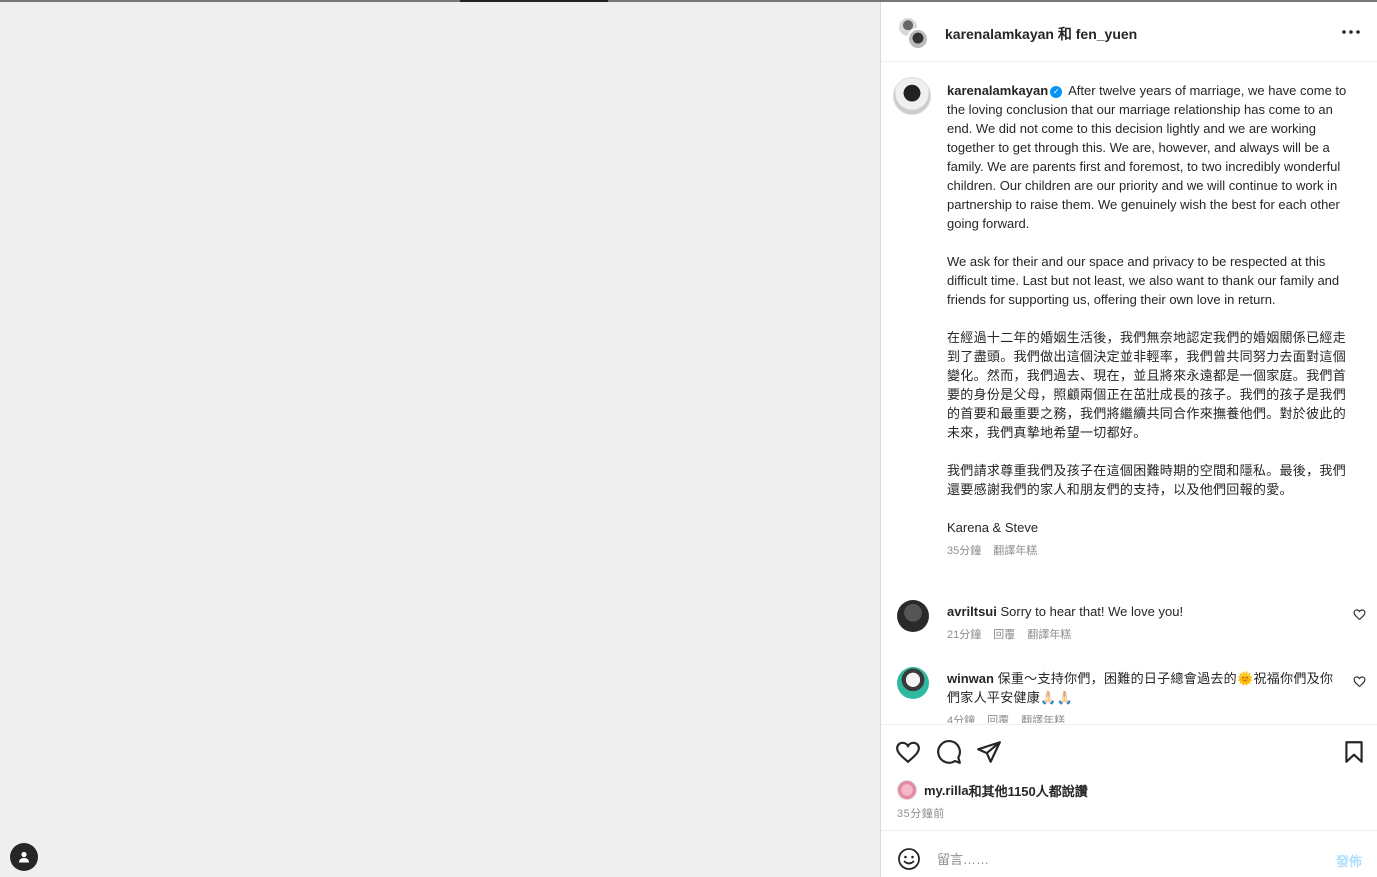 Image resolution: width=1377 pixels, height=877 pixels. What do you see at coordinates (949, 752) in the screenshot?
I see `comment-icon` at bounding box center [949, 752].